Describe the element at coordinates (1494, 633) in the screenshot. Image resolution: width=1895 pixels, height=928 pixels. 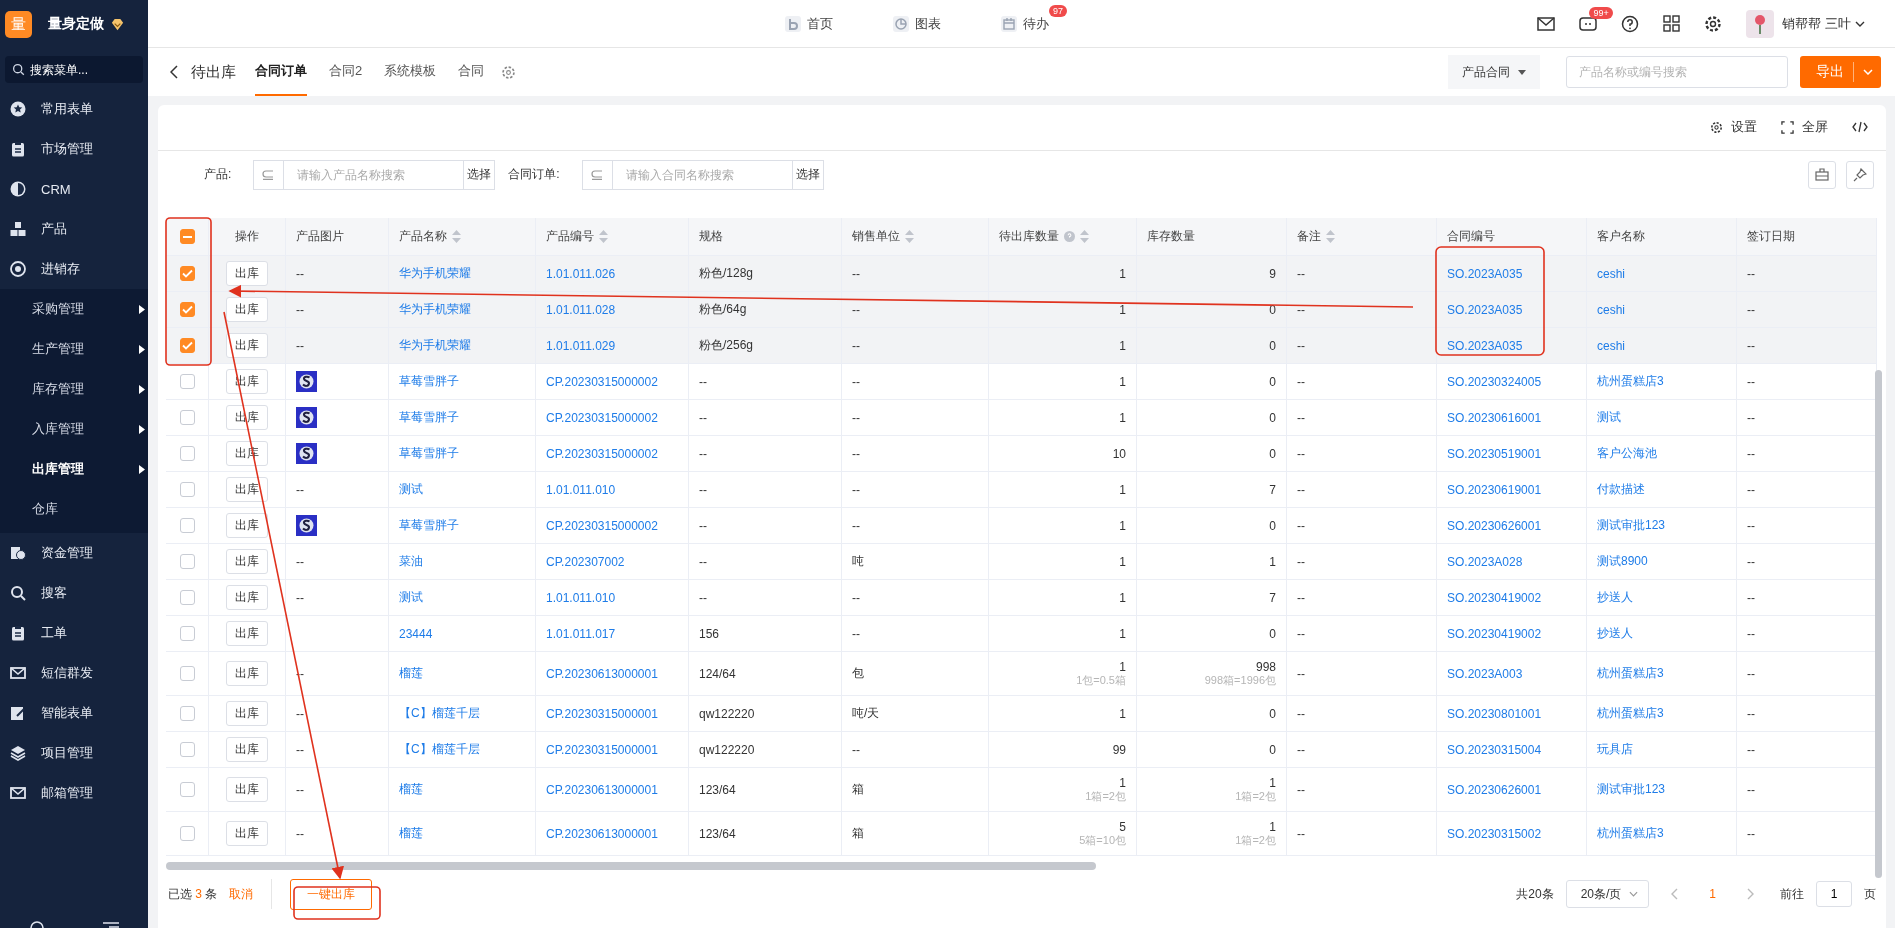
I see `table-link: SO.20230419002` at that location.